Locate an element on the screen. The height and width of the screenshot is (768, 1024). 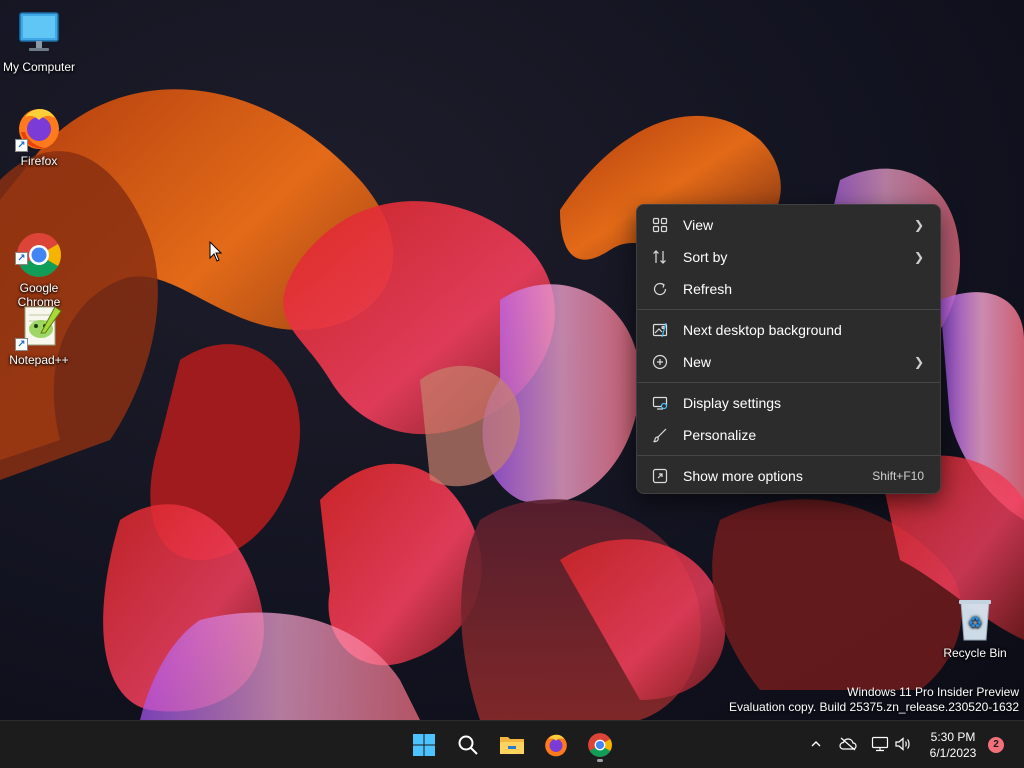
chrome-icon: ↗ is located at coordinates (39, 247).